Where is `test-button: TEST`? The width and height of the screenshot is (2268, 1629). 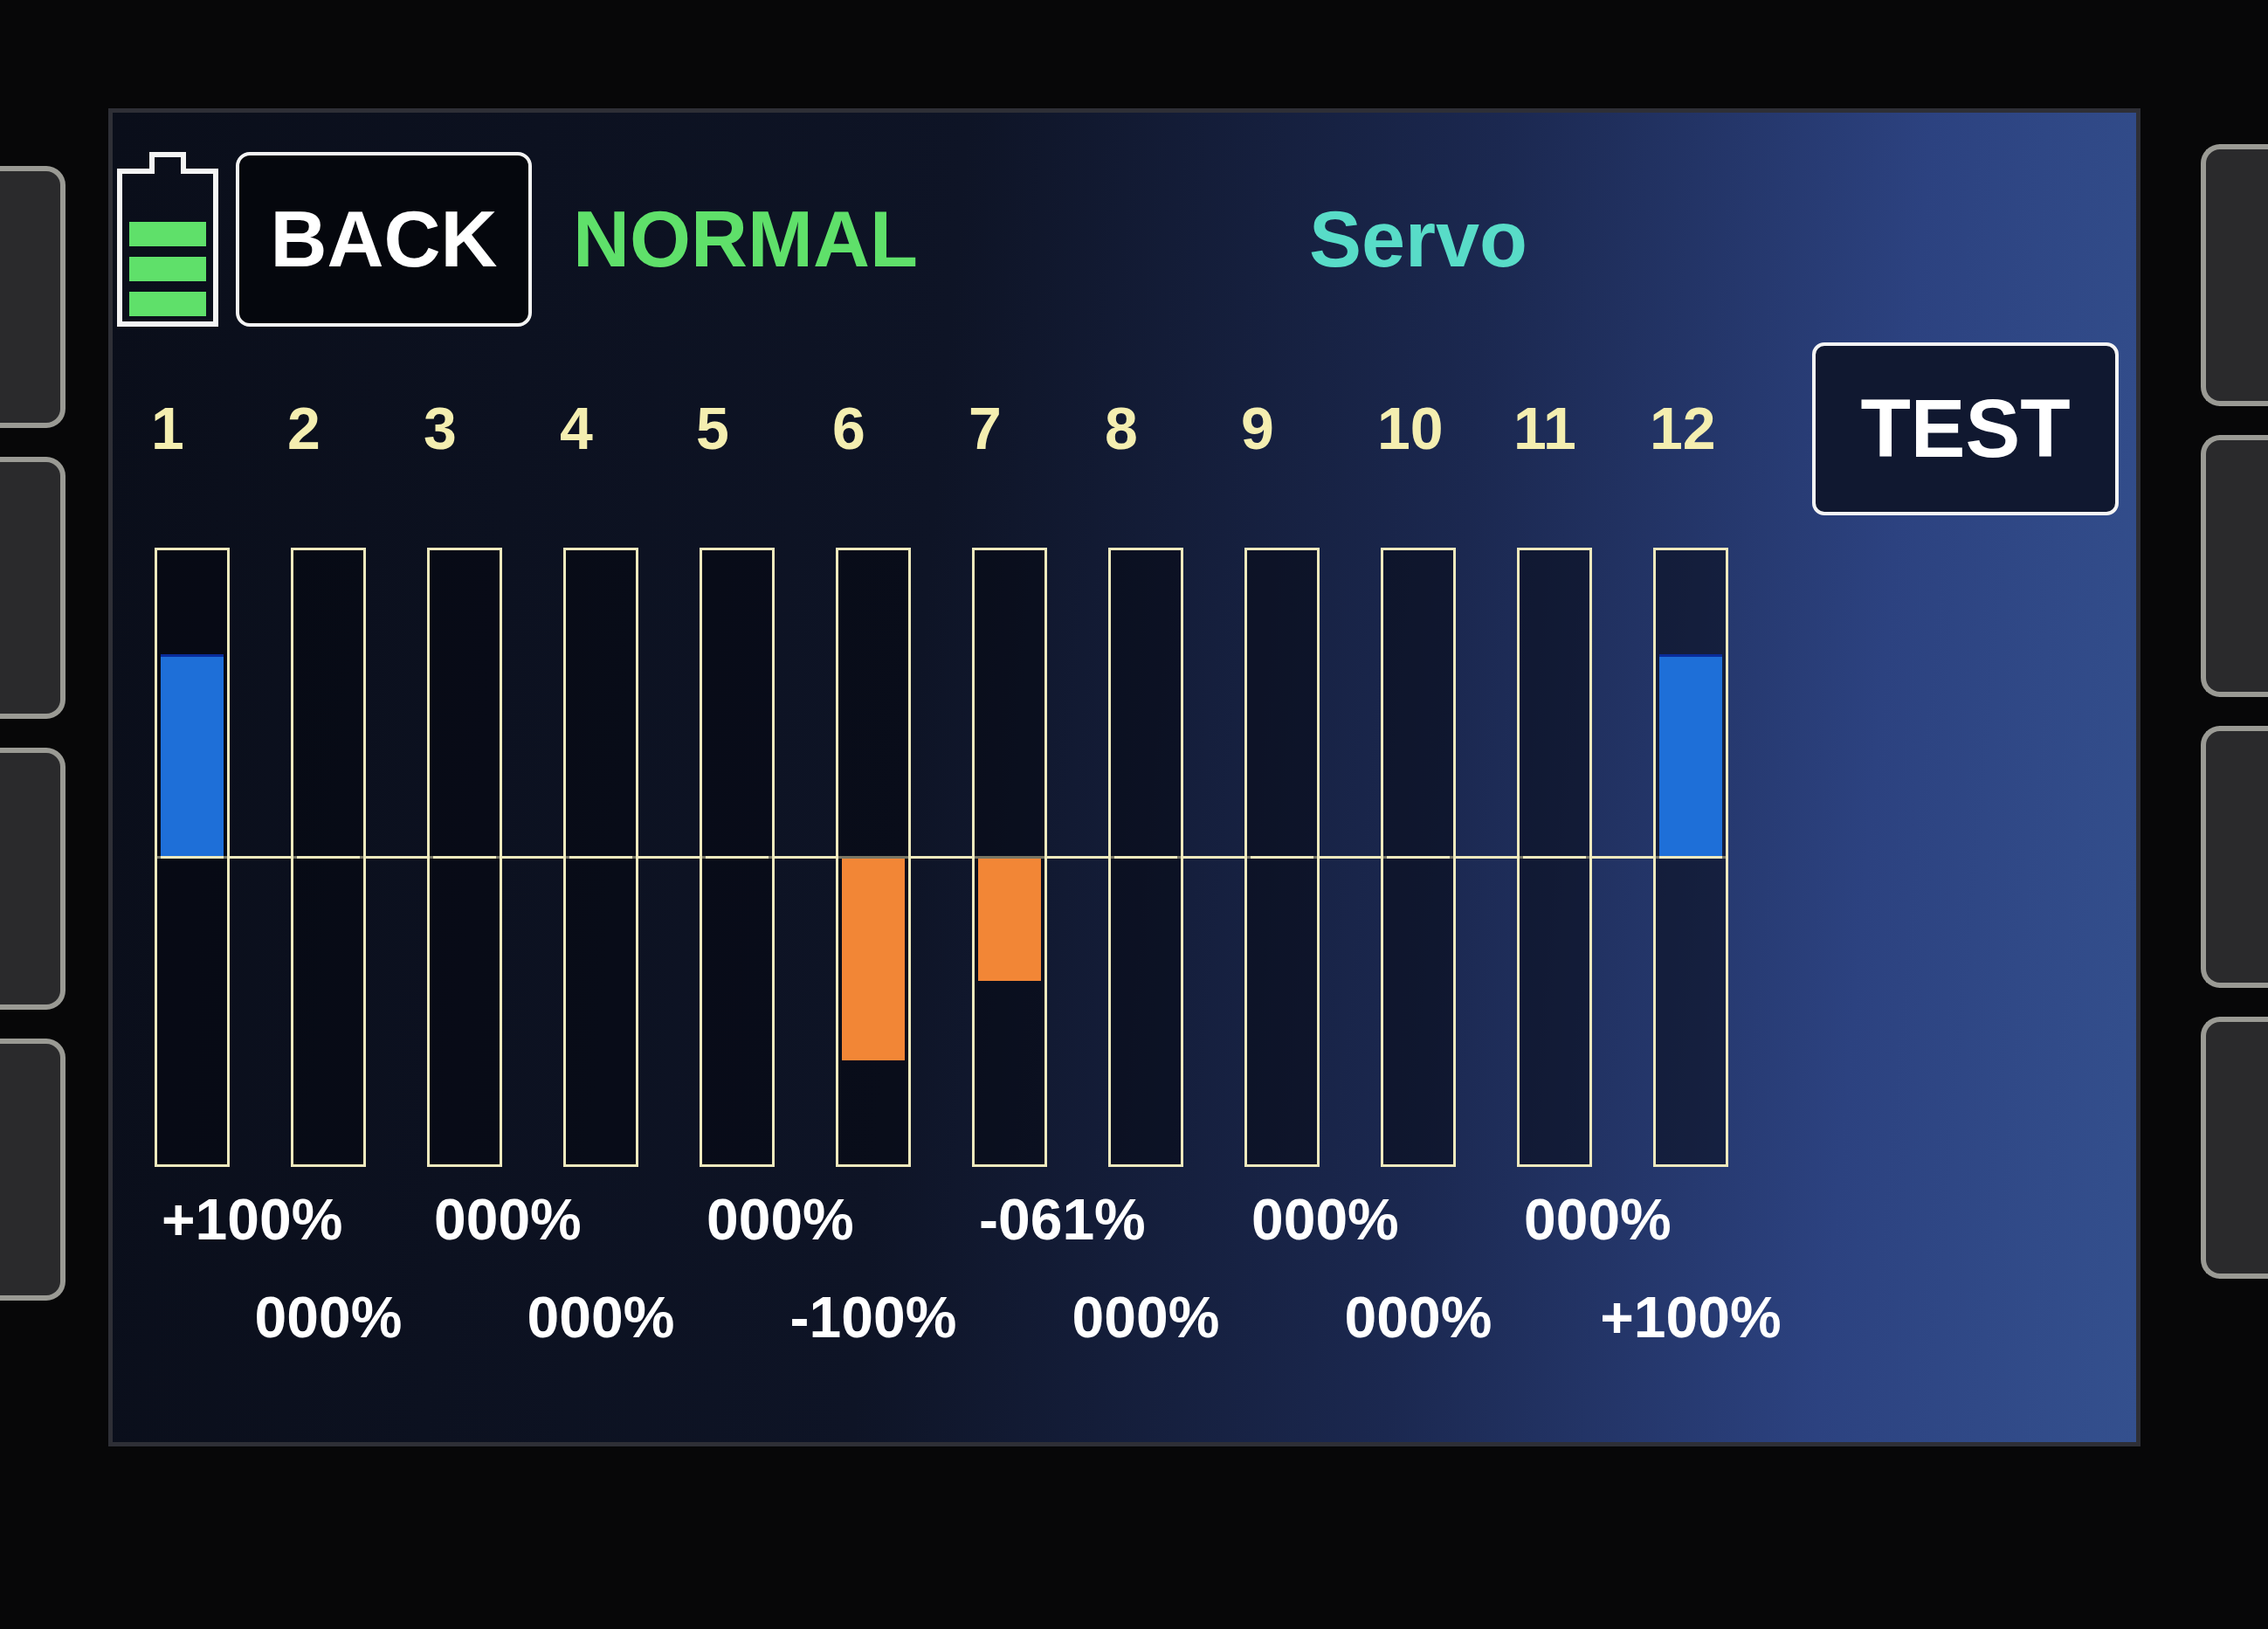 test-button: TEST is located at coordinates (1965, 429).